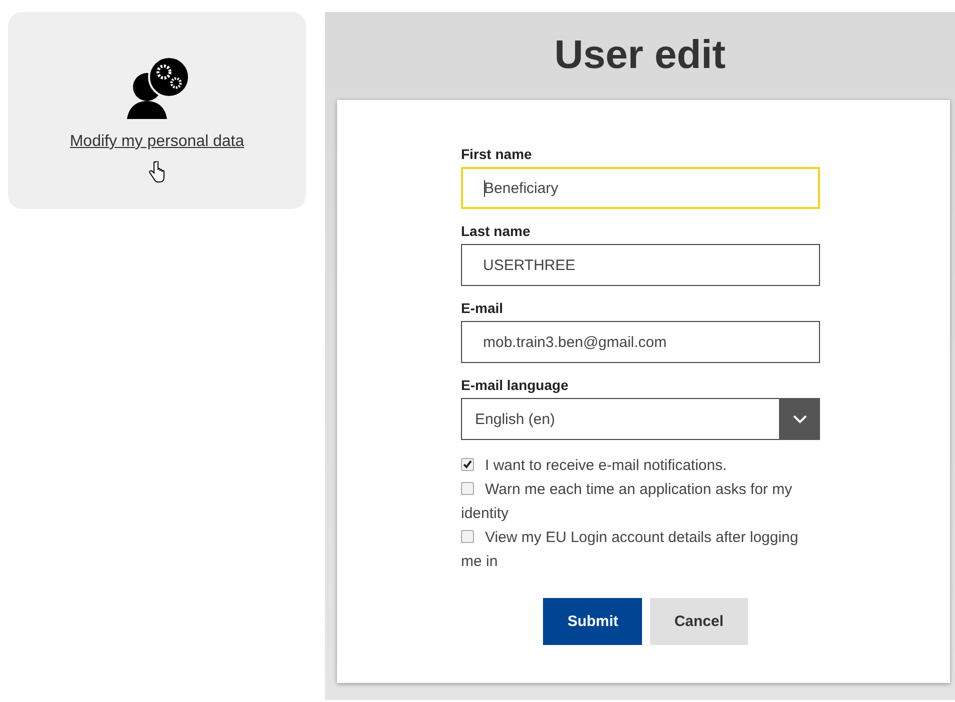 This screenshot has width=955, height=702. Describe the element at coordinates (640, 342) in the screenshot. I see `input-field: mob.train3.ben@gmail.com` at that location.